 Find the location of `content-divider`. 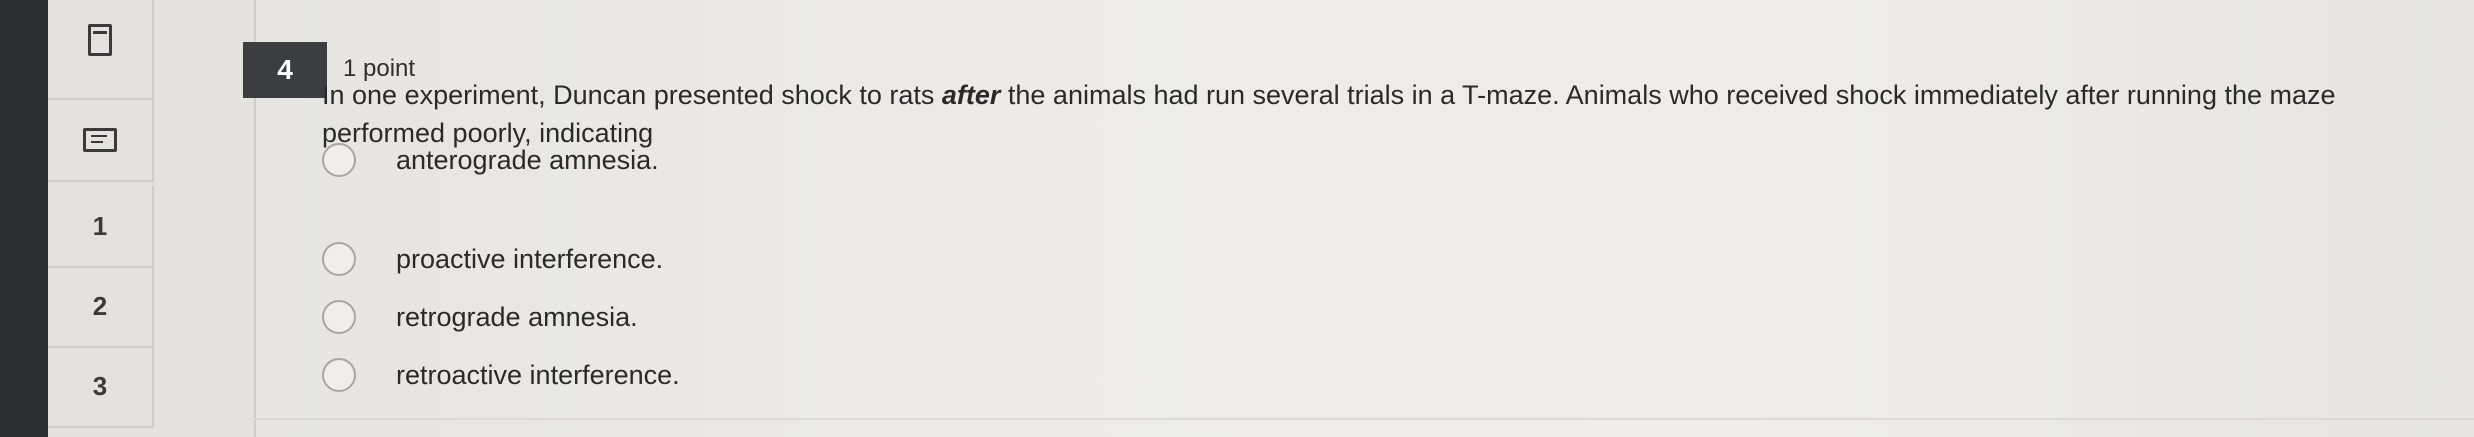

content-divider is located at coordinates (1364, 419).